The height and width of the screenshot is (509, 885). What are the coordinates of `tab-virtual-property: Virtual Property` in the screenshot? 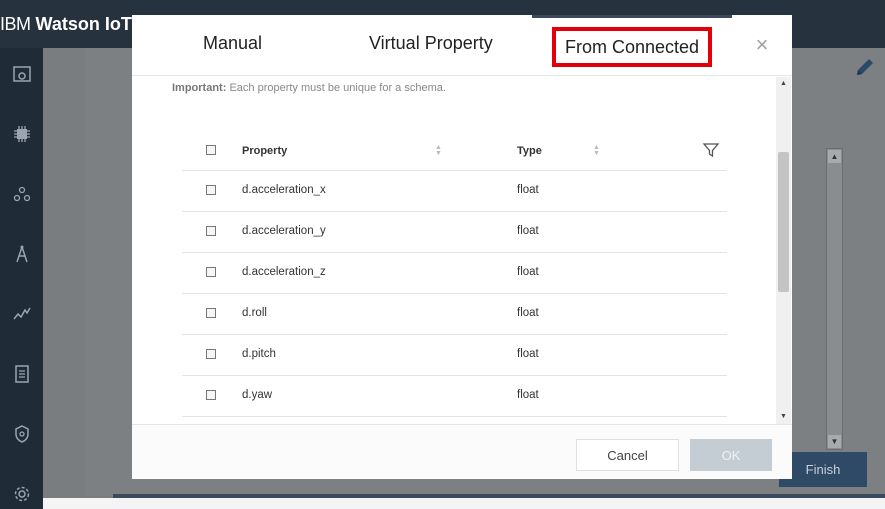 It's located at (431, 43).